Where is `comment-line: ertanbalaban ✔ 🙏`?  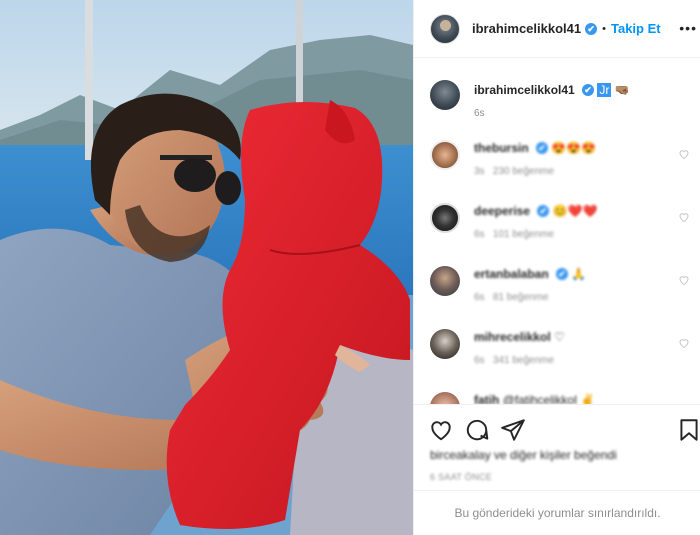
comment-line: ertanbalaban ✔ 🙏 is located at coordinates (576, 274).